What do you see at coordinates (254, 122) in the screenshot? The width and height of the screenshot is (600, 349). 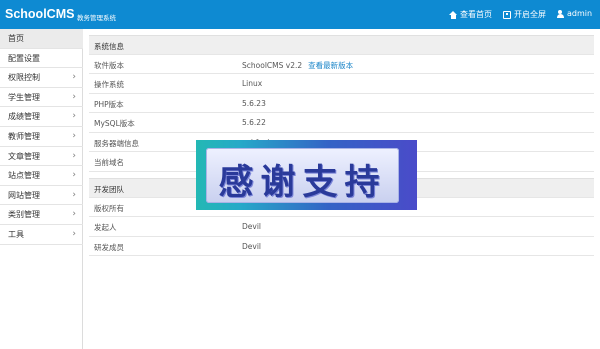 I see `row-value: 5.6.22` at bounding box center [254, 122].